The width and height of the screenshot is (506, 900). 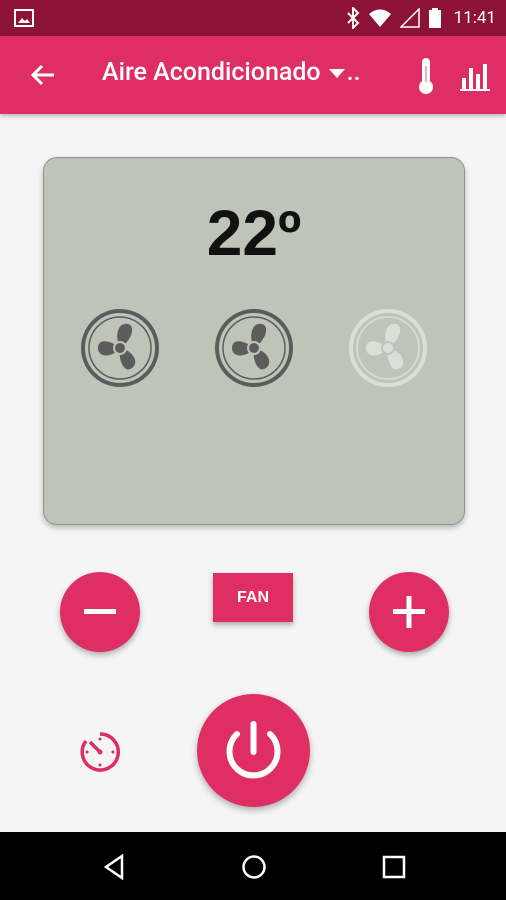 What do you see at coordinates (253, 597) in the screenshot?
I see `fan-mode-button: FAN` at bounding box center [253, 597].